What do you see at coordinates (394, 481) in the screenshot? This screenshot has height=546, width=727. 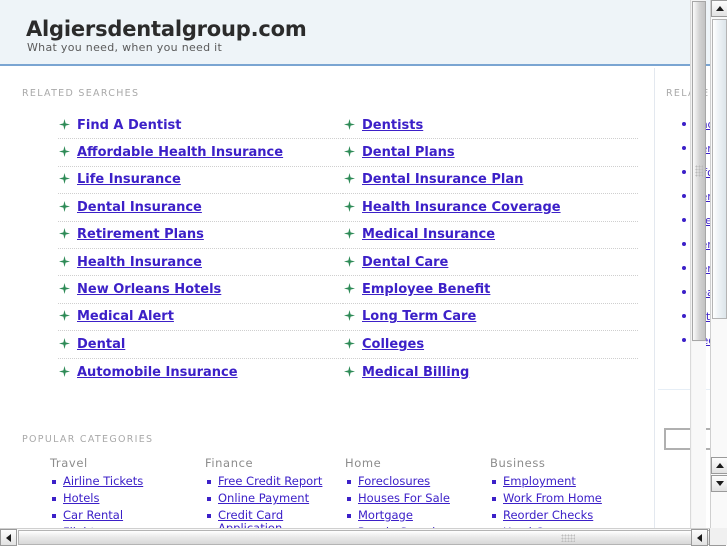 I see `category-link: Foreclosures` at bounding box center [394, 481].